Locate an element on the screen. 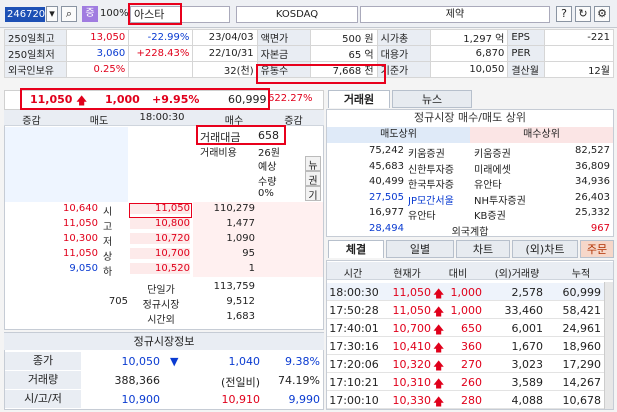  info-label: EPS is located at coordinates (526, 37).